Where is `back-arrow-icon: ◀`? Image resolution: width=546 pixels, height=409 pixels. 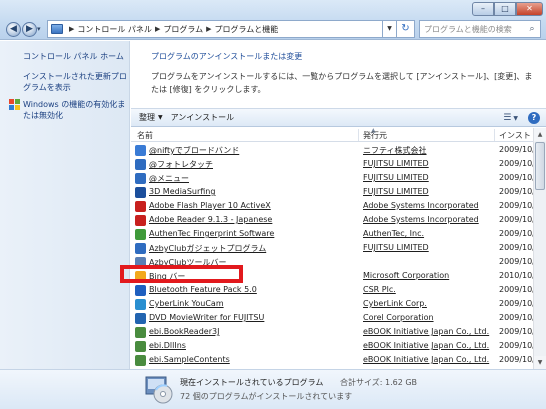
back-arrow-icon: ◀ is located at coordinates (13, 29).